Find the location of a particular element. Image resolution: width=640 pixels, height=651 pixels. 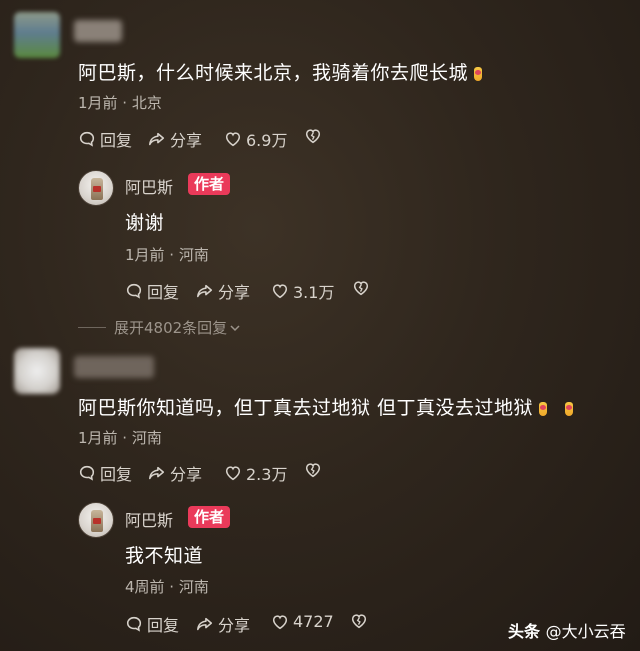

chevron-down-icon is located at coordinates (235, 327).